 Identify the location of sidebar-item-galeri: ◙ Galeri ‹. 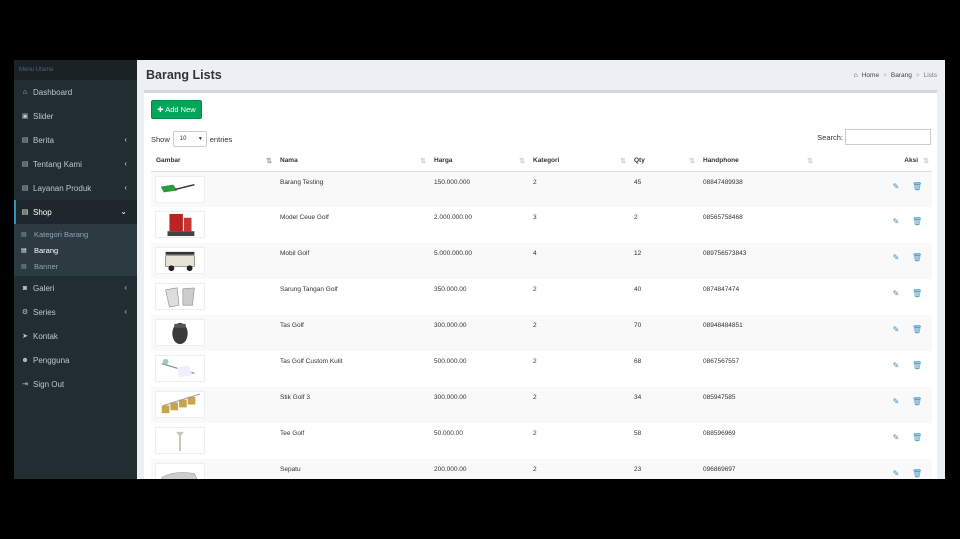
(75, 288).